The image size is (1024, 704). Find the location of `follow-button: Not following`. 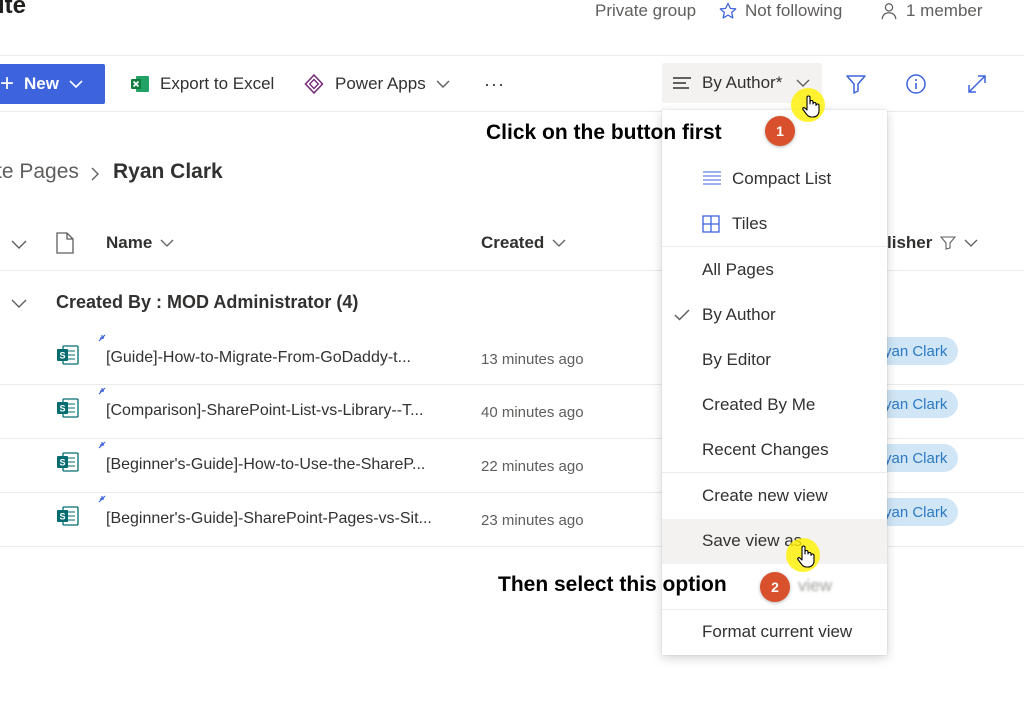

follow-button: Not following is located at coordinates (780, 11).